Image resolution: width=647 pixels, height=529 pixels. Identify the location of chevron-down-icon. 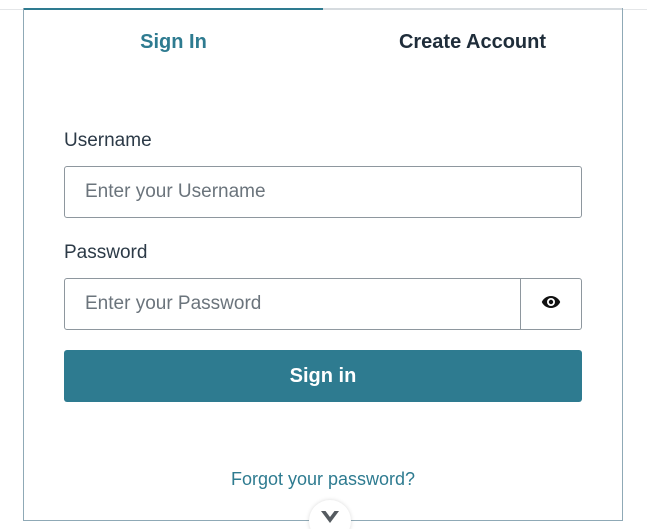
(330, 519).